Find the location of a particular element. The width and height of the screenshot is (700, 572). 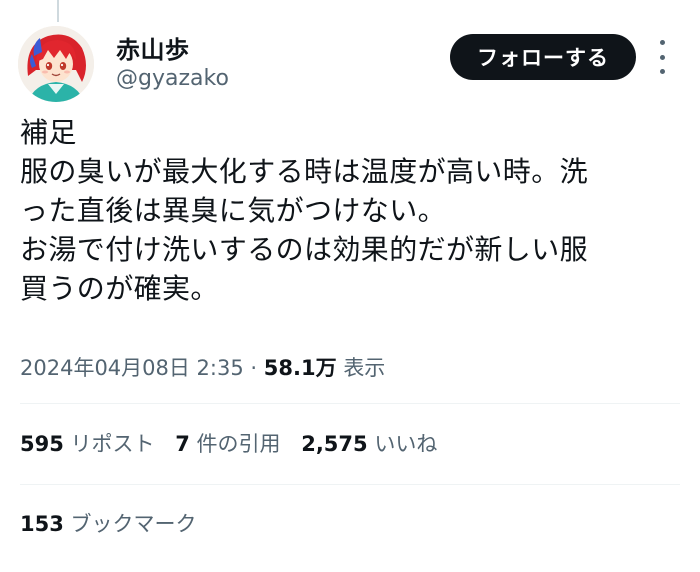

bookmarks-stat: 153 ブックマーク is located at coordinates (108, 523).